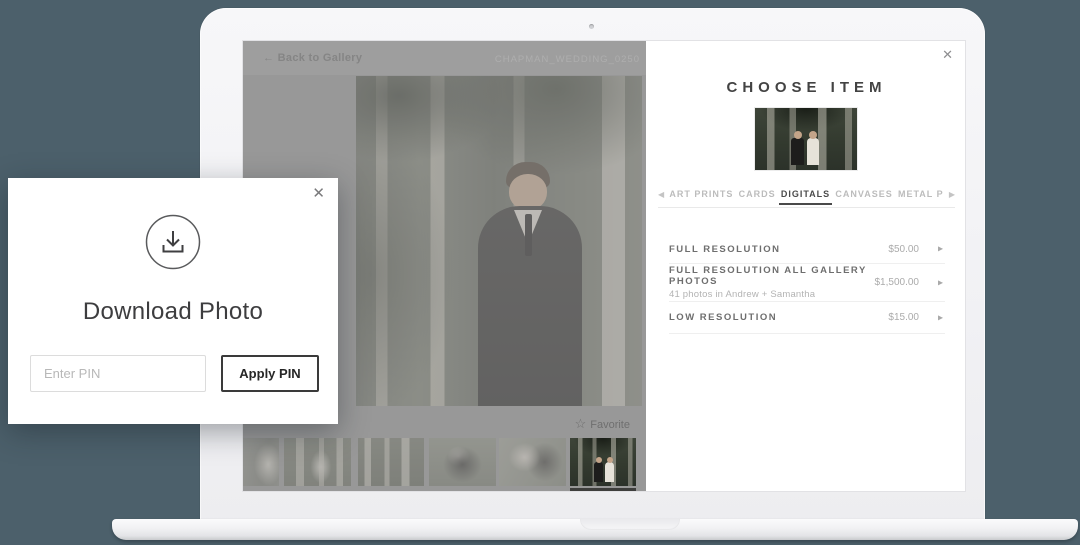  Describe the element at coordinates (591, 26) in the screenshot. I see `webcam-dot` at that location.